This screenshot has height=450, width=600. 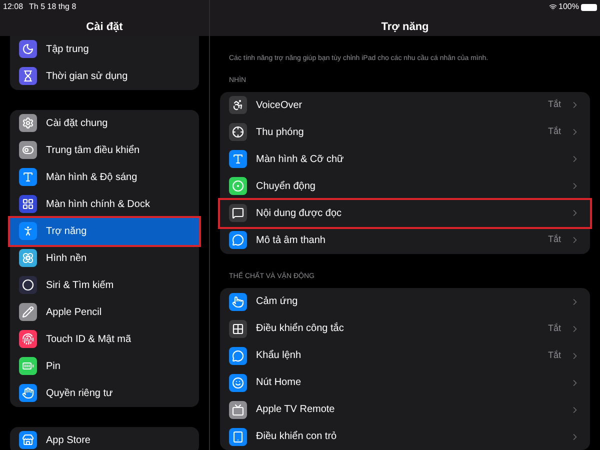 What do you see at coordinates (405, 213) in the screenshot?
I see `settings-row: Nội dung được đọc` at bounding box center [405, 213].